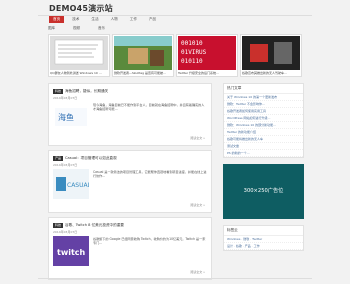  Describe the element at coordinates (263, 111) in the screenshot. I see `recent-post-item: 谷歌开发者如何使用实用工具` at that location.